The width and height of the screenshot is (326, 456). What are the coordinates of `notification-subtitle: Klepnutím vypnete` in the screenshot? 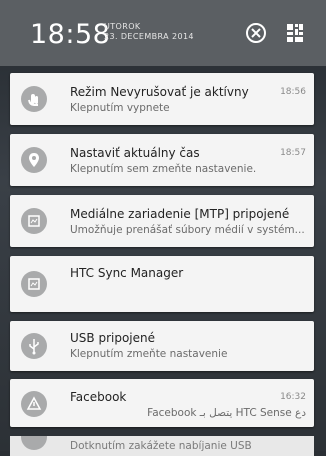 It's located at (120, 108).